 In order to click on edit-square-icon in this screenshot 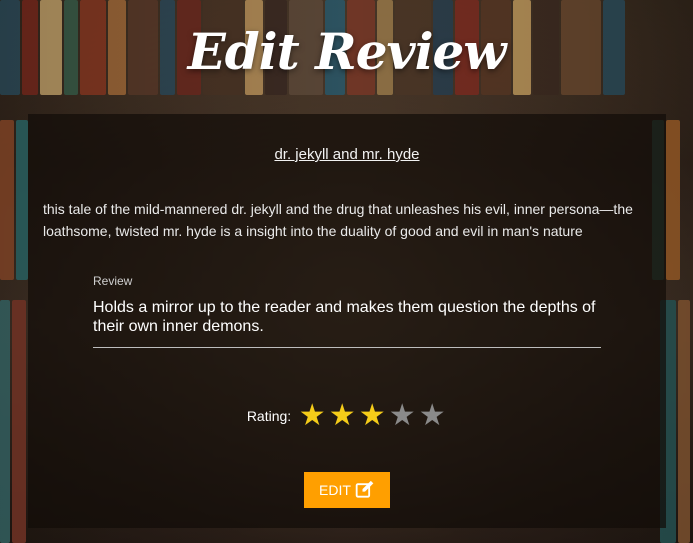, I will do `click(364, 489)`.